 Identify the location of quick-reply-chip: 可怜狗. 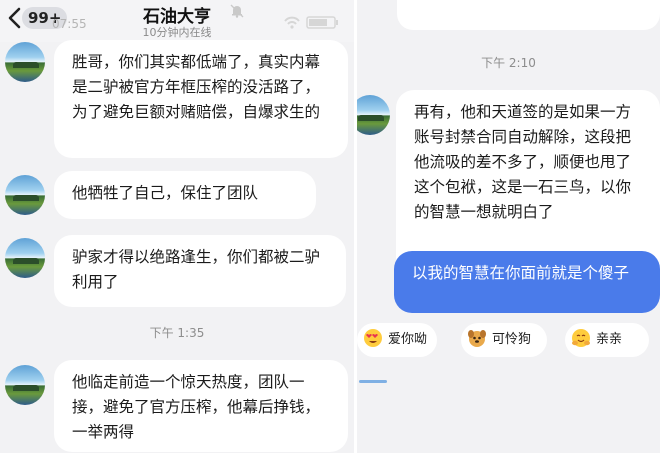
(504, 340).